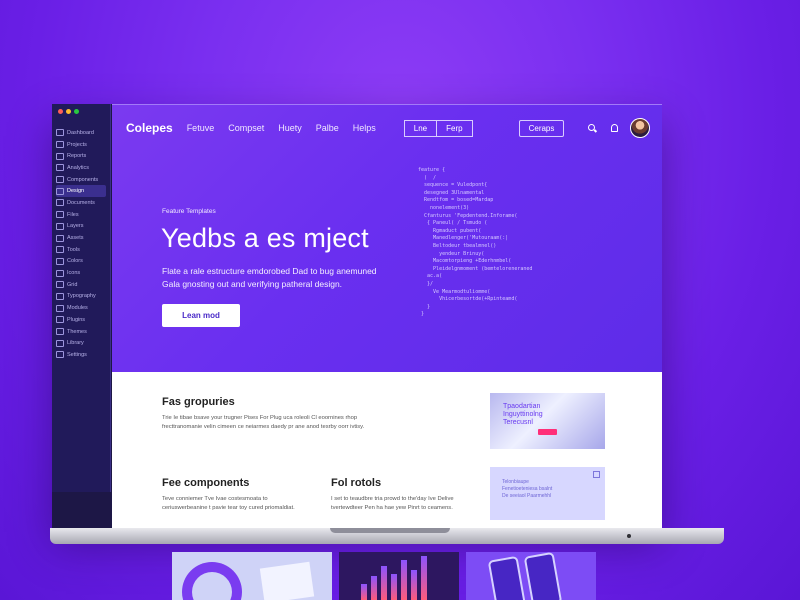  What do you see at coordinates (78, 167) in the screenshot?
I see `sidebar-item-label: Analytics` at bounding box center [78, 167].